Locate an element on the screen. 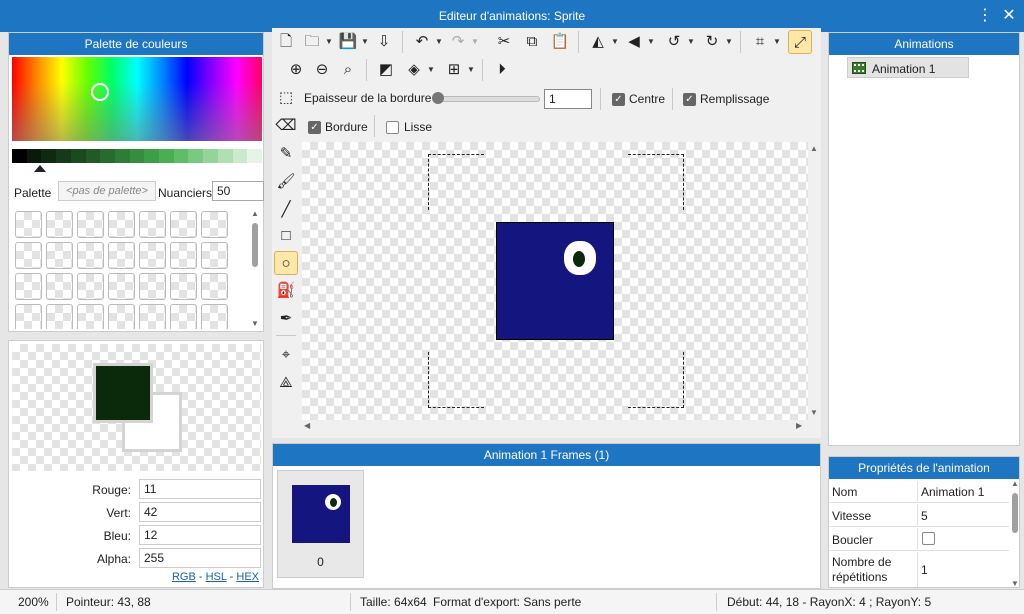 Image resolution: width=1024 pixels, height=614 pixels. close-icon: ✕ is located at coordinates (1009, 16).